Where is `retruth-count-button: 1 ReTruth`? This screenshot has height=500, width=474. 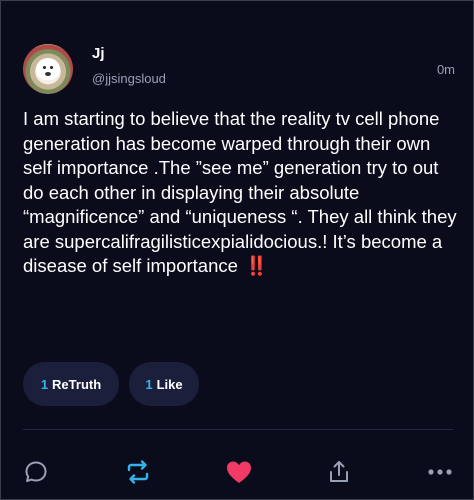
retruth-count-button: 1 ReTruth is located at coordinates (71, 384).